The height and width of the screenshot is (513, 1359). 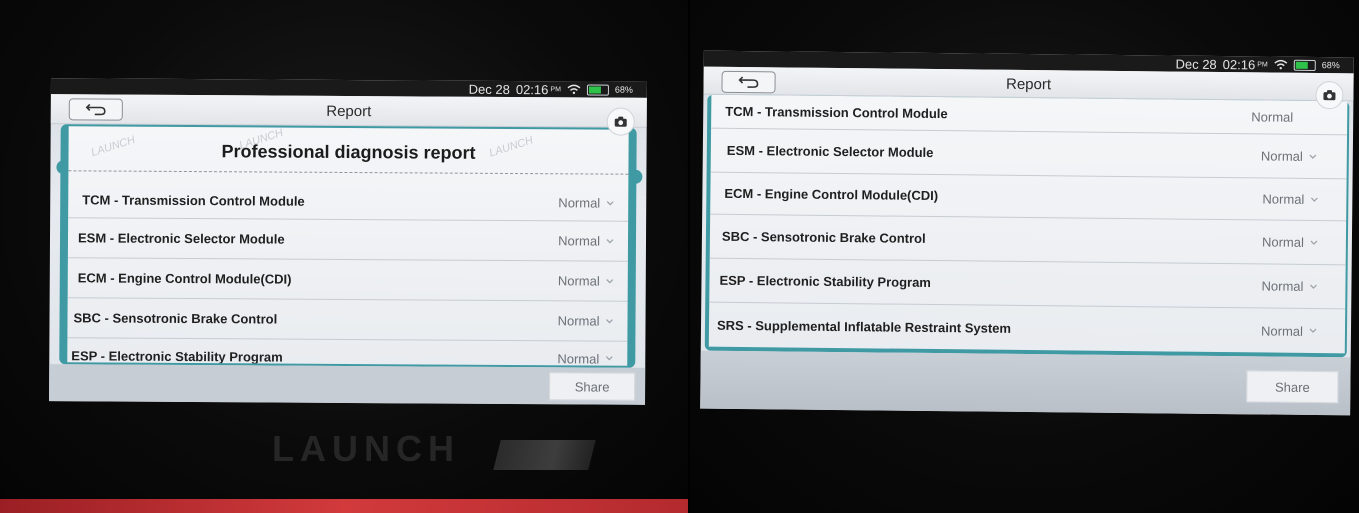 I want to click on device-red-strip, so click(x=344, y=506).